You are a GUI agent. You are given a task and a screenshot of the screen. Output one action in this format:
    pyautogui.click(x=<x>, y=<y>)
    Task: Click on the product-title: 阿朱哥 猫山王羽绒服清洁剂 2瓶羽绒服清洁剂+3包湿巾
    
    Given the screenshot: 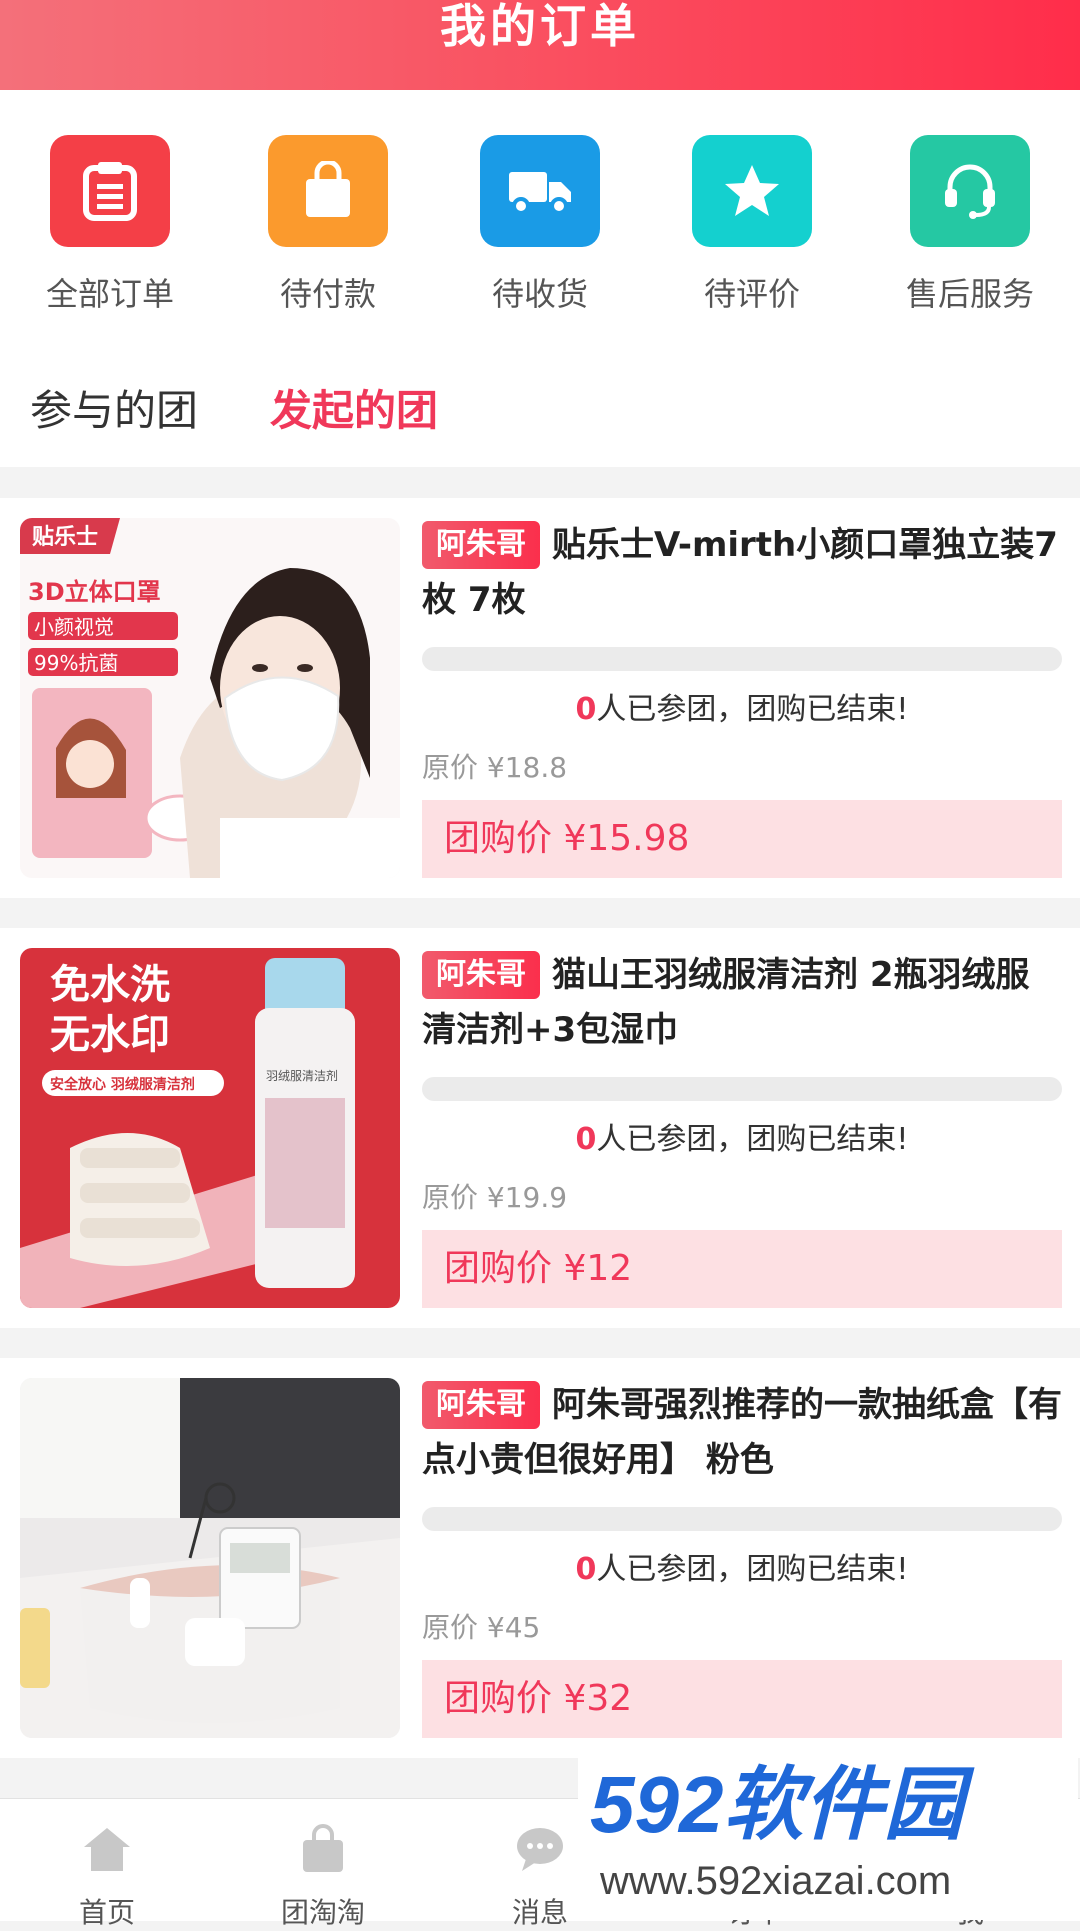 What is the action you would take?
    pyautogui.click(x=742, y=1003)
    